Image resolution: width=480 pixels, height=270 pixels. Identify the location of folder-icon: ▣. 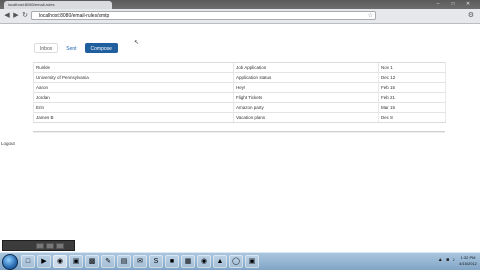
(76, 261).